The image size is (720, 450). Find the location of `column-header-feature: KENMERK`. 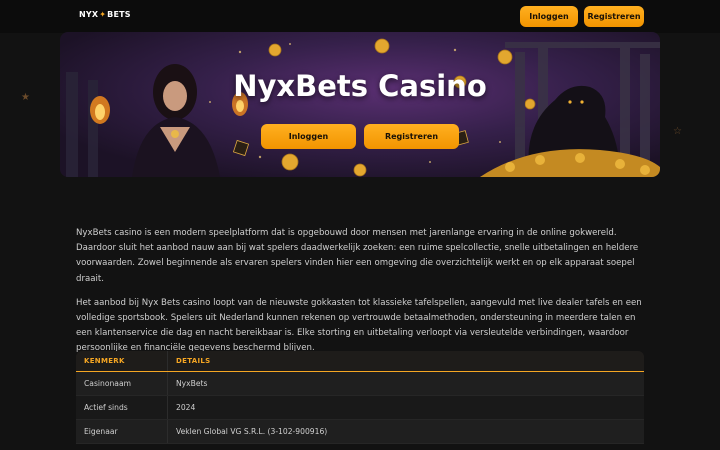

column-header-feature: KENMERK is located at coordinates (122, 361).